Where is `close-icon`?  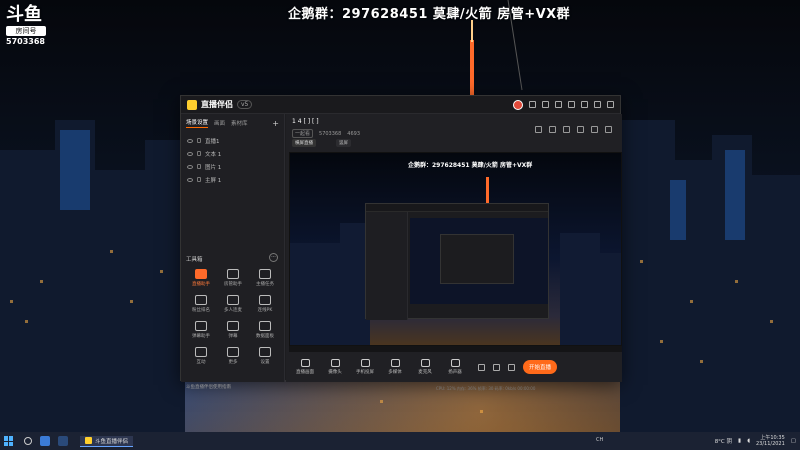 close-icon is located at coordinates (610, 104).